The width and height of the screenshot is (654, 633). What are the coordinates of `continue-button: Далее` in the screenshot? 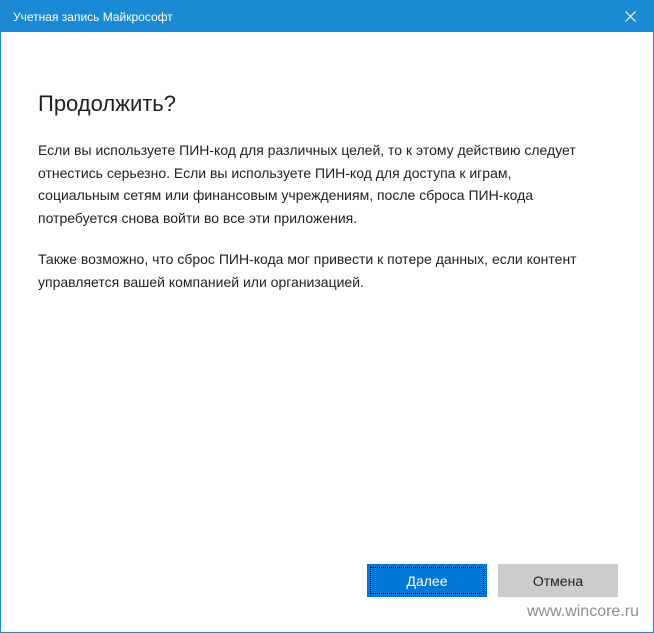 It's located at (427, 580).